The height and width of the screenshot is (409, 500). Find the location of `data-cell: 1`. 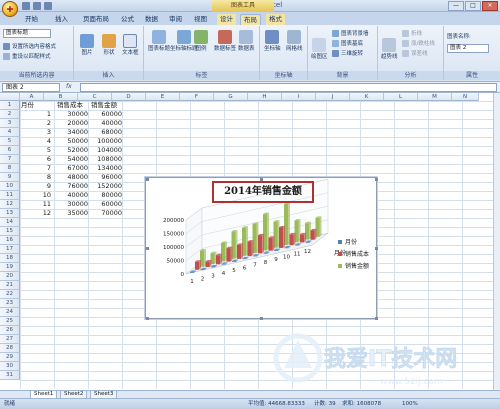

data-cell: 1 is located at coordinates (36, 114).